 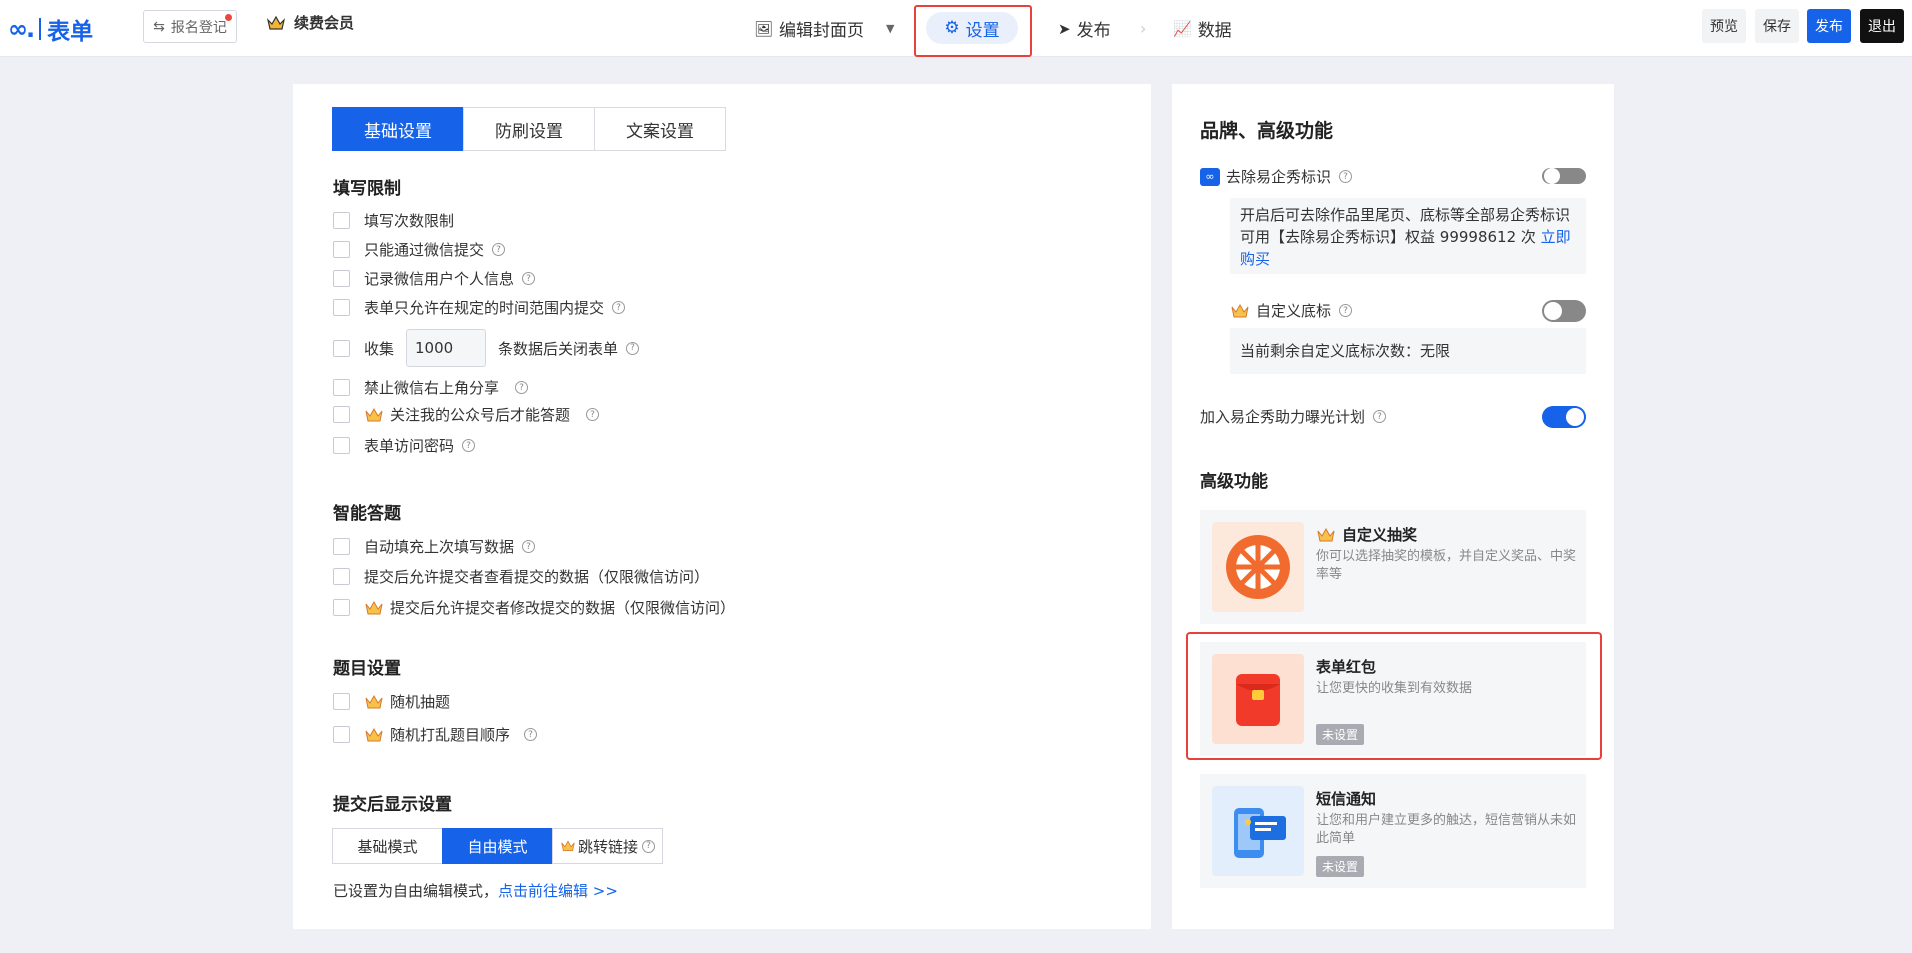 I want to click on mode-basic: 基础模式, so click(x=387, y=846).